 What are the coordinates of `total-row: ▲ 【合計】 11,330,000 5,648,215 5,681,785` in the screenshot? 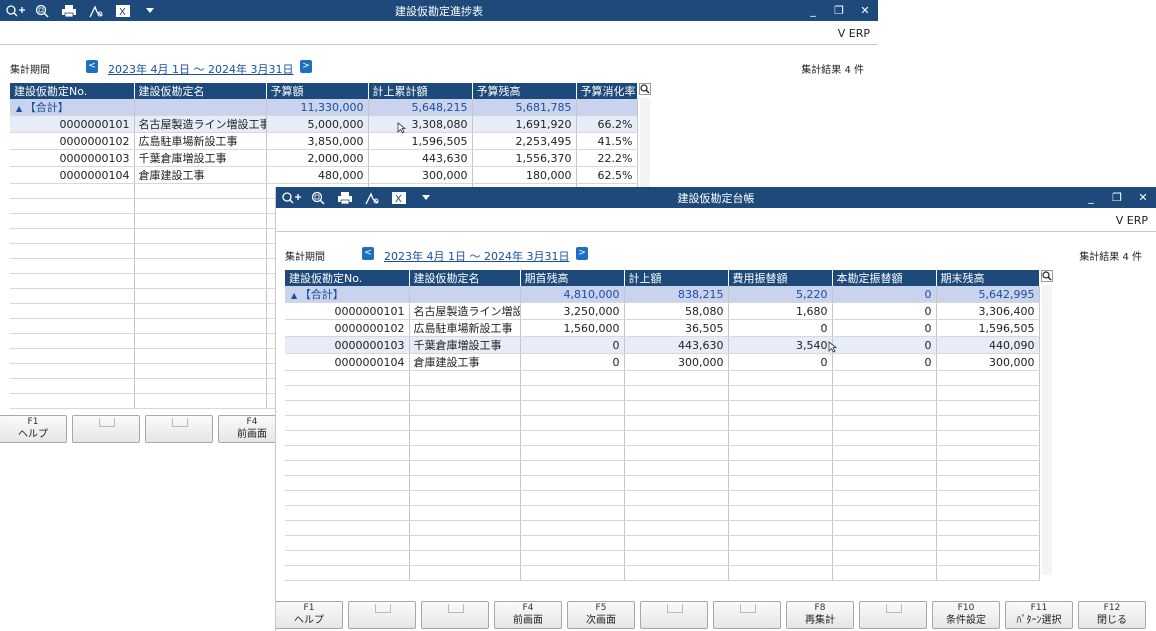 It's located at (324, 107).